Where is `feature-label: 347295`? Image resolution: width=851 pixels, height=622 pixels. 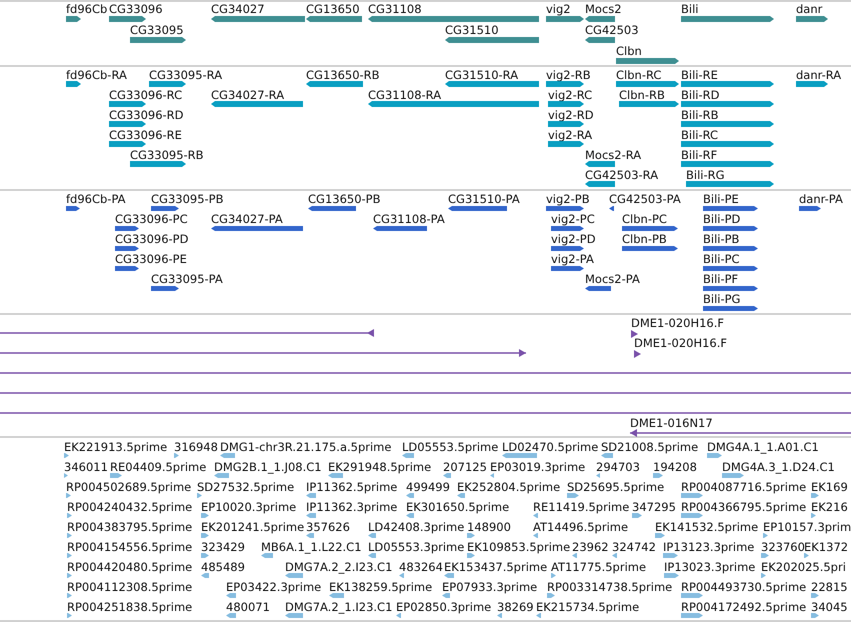 feature-label: 347295 is located at coordinates (654, 507).